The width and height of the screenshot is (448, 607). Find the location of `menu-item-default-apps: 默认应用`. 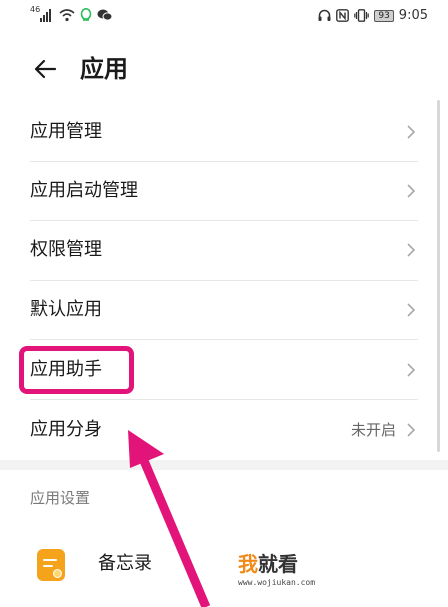

menu-item-default-apps: 默认应用 is located at coordinates (224, 310).